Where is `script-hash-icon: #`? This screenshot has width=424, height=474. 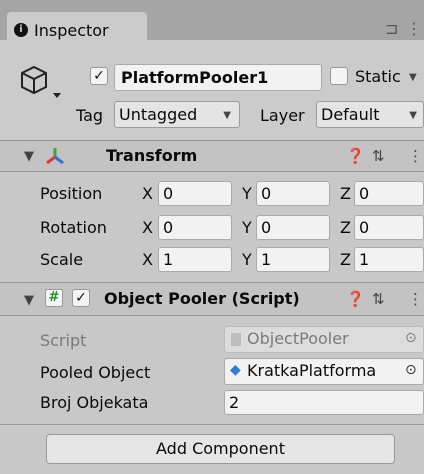 script-hash-icon: # is located at coordinates (54, 298).